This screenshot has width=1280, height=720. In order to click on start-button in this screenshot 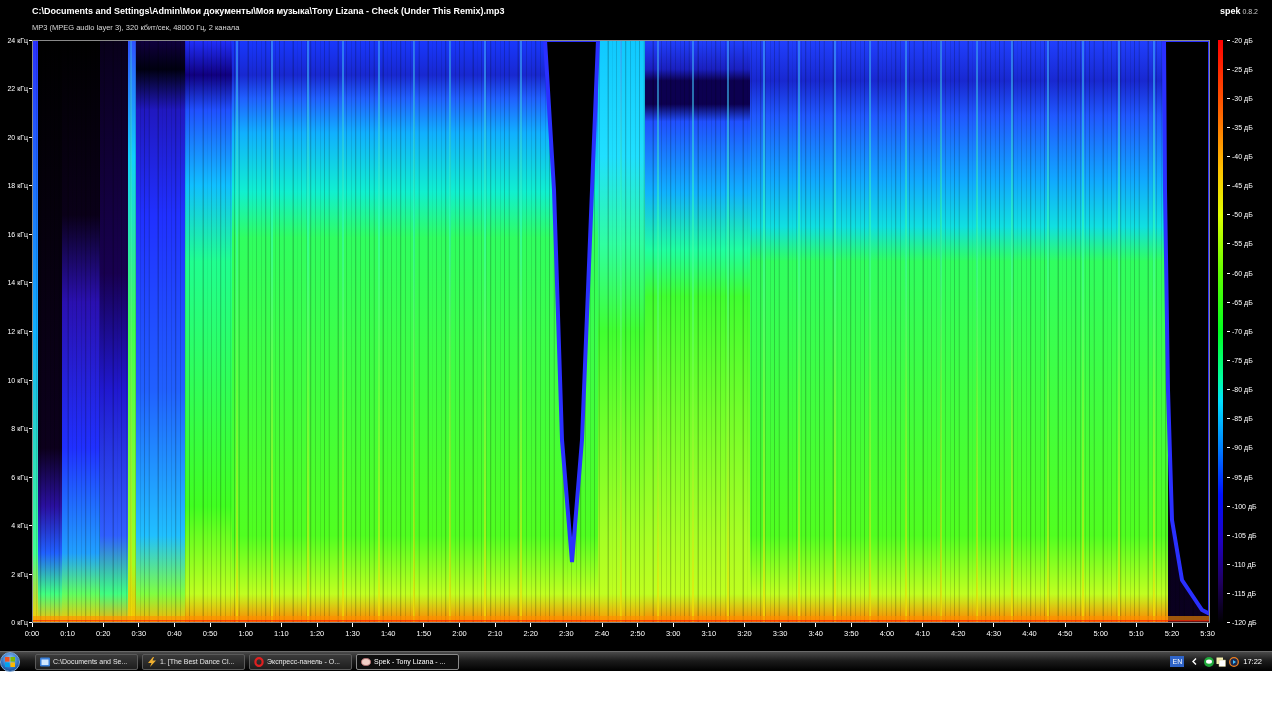, I will do `click(10, 661)`.